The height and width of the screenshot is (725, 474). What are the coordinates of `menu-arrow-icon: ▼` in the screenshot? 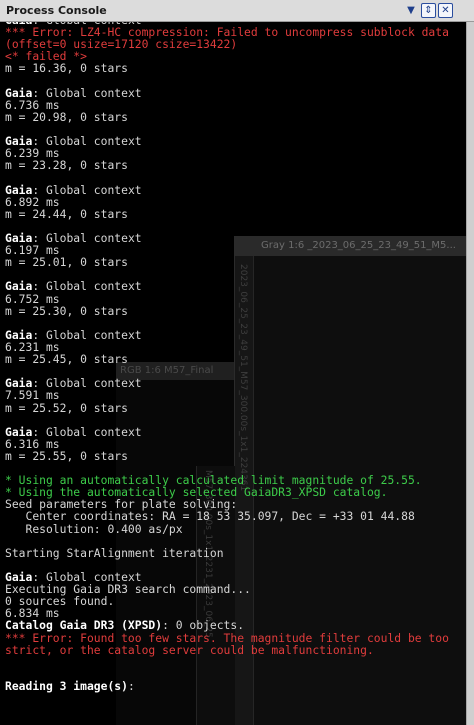 It's located at (411, 10).